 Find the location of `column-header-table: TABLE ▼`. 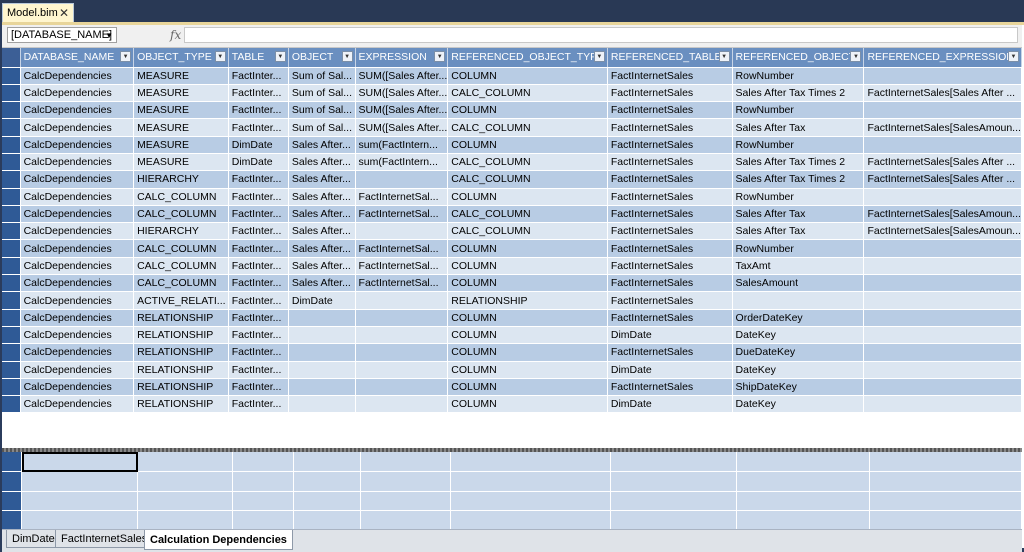

column-header-table: TABLE ▼ is located at coordinates (258, 58).